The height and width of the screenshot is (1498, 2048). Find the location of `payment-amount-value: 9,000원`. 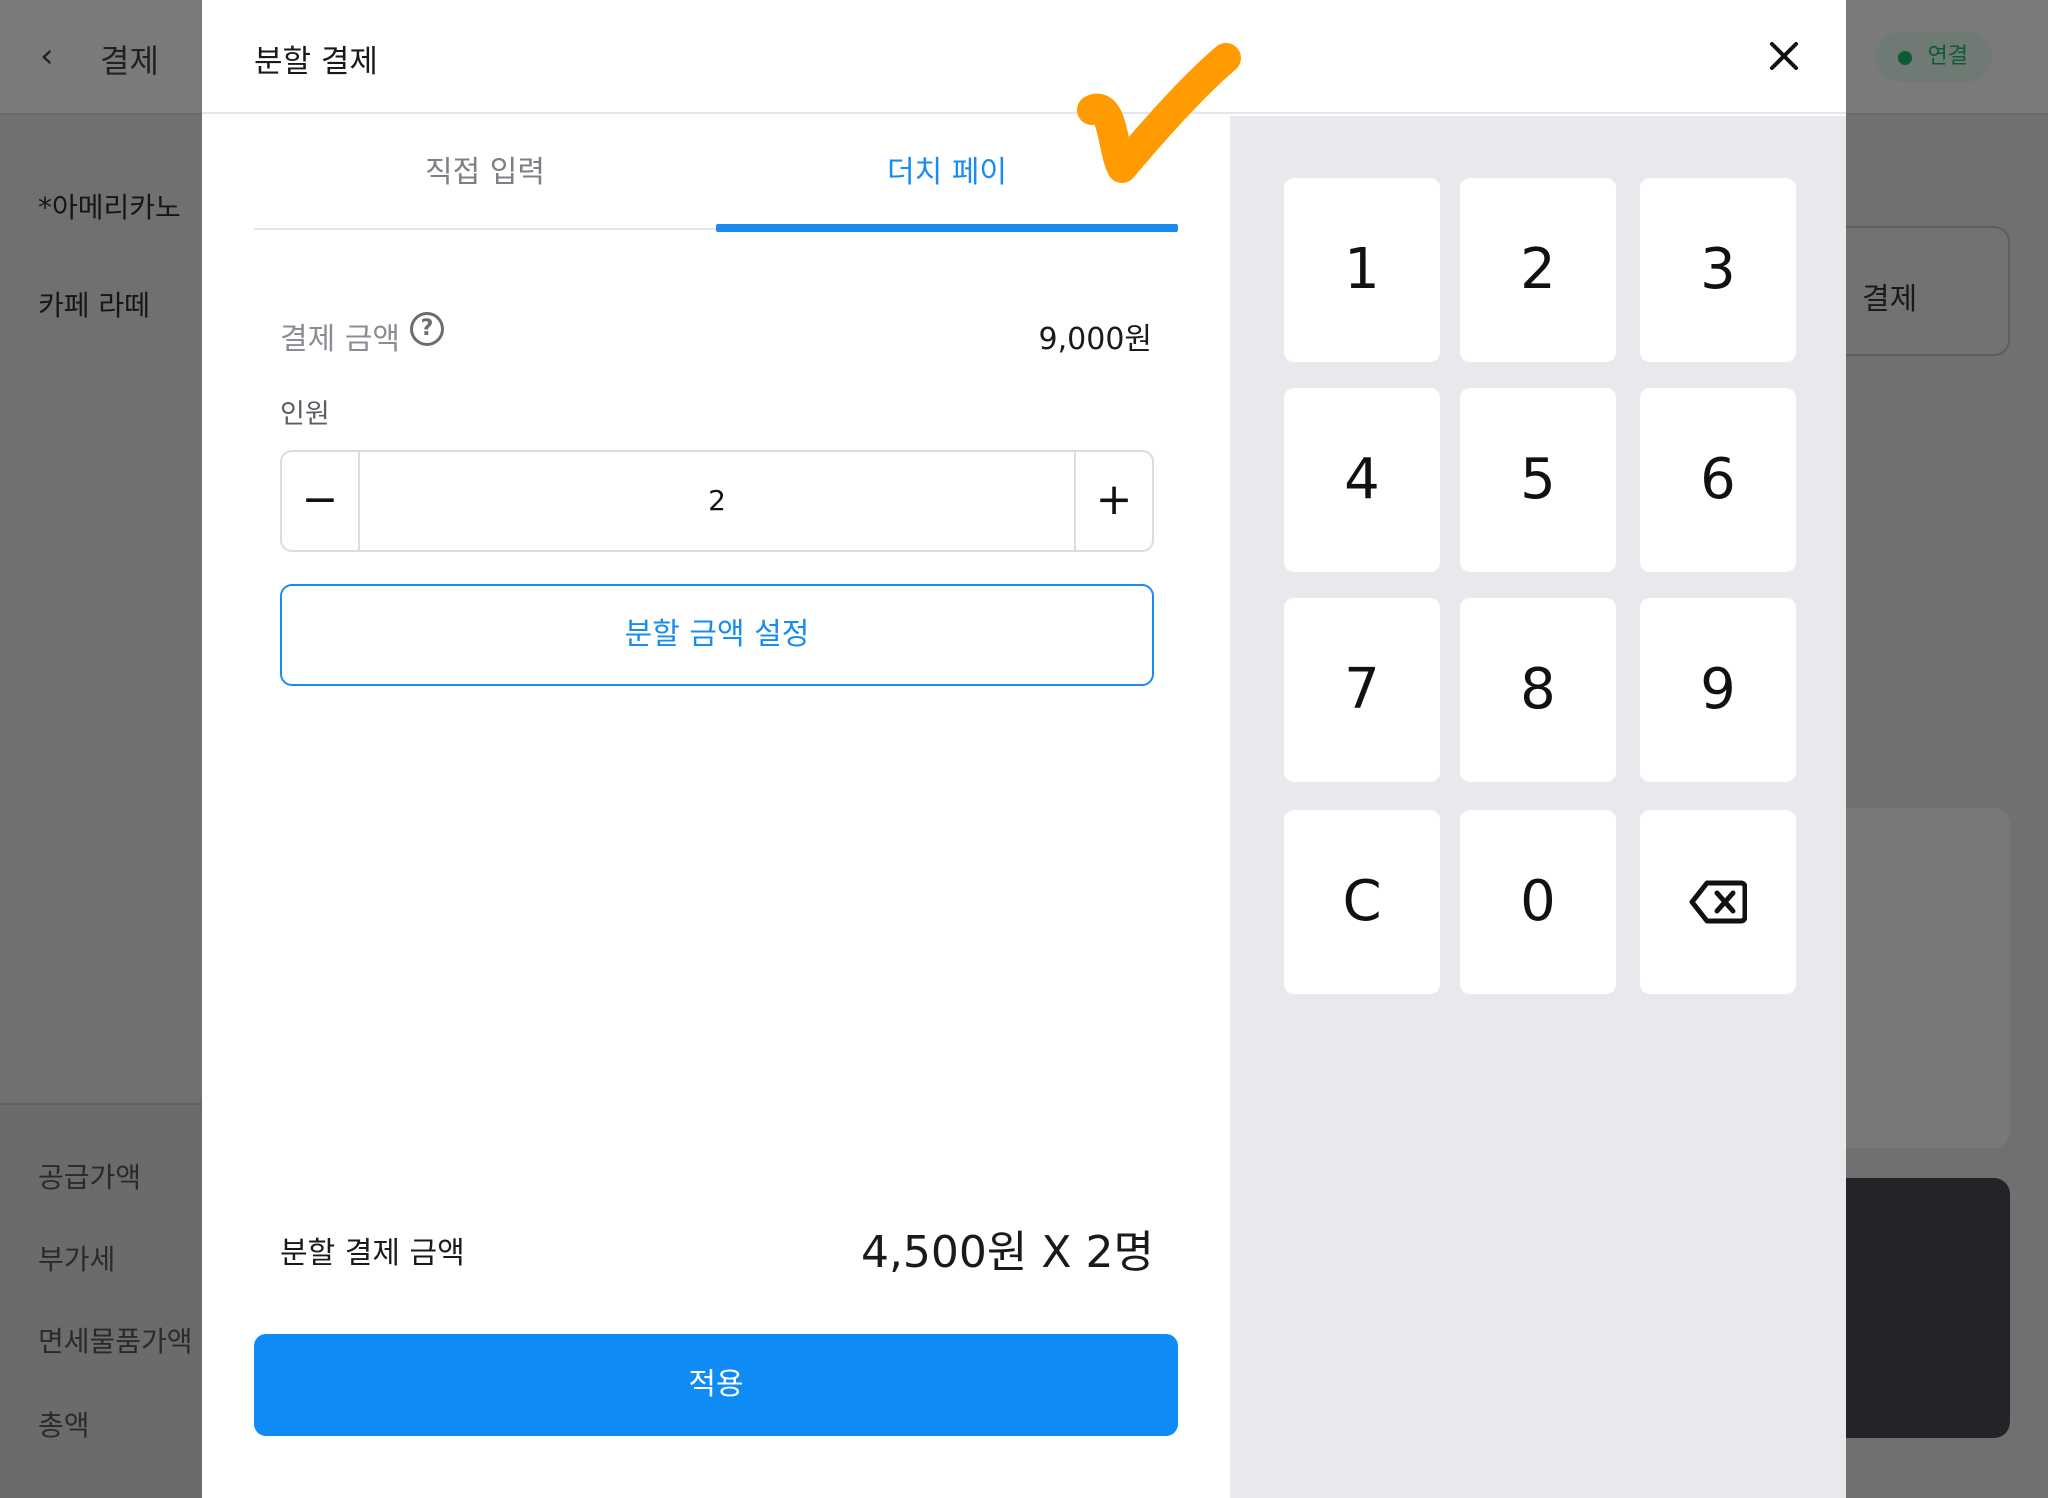

payment-amount-value: 9,000원 is located at coordinates (1095, 339).